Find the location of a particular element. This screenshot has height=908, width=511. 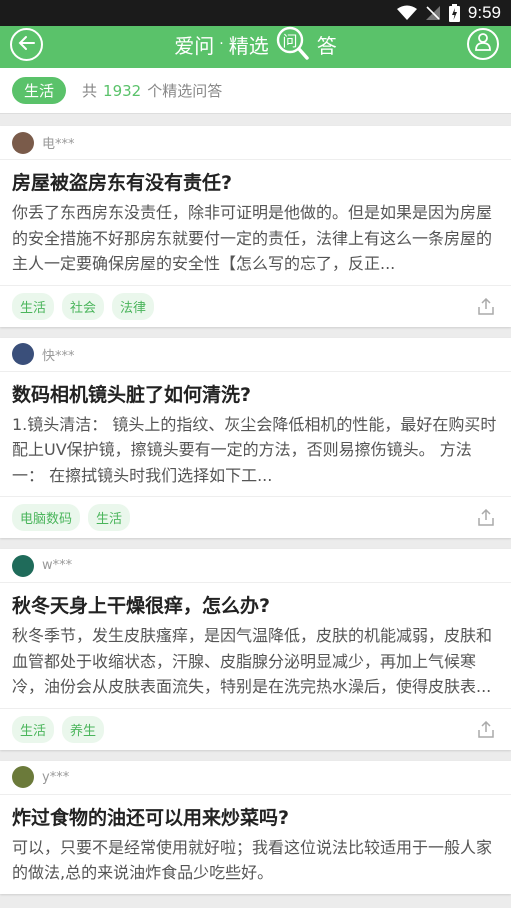

count-prefix: 共 is located at coordinates (90, 91).